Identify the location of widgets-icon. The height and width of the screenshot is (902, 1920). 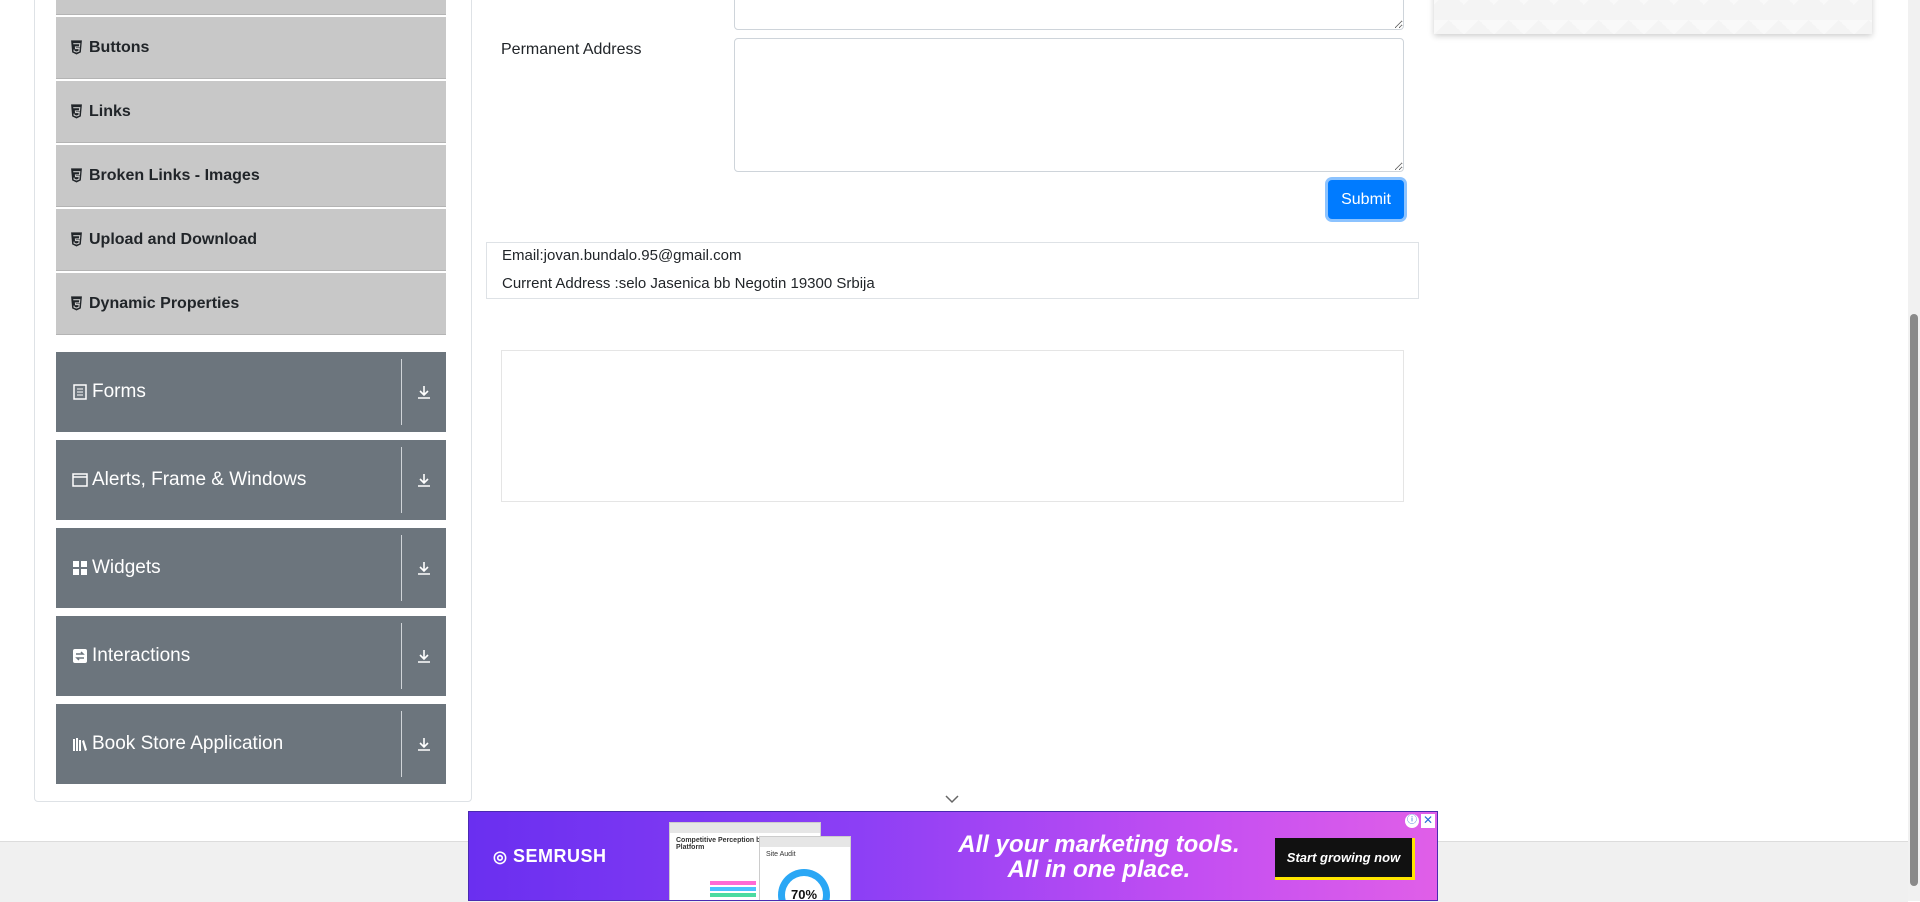
(80, 568).